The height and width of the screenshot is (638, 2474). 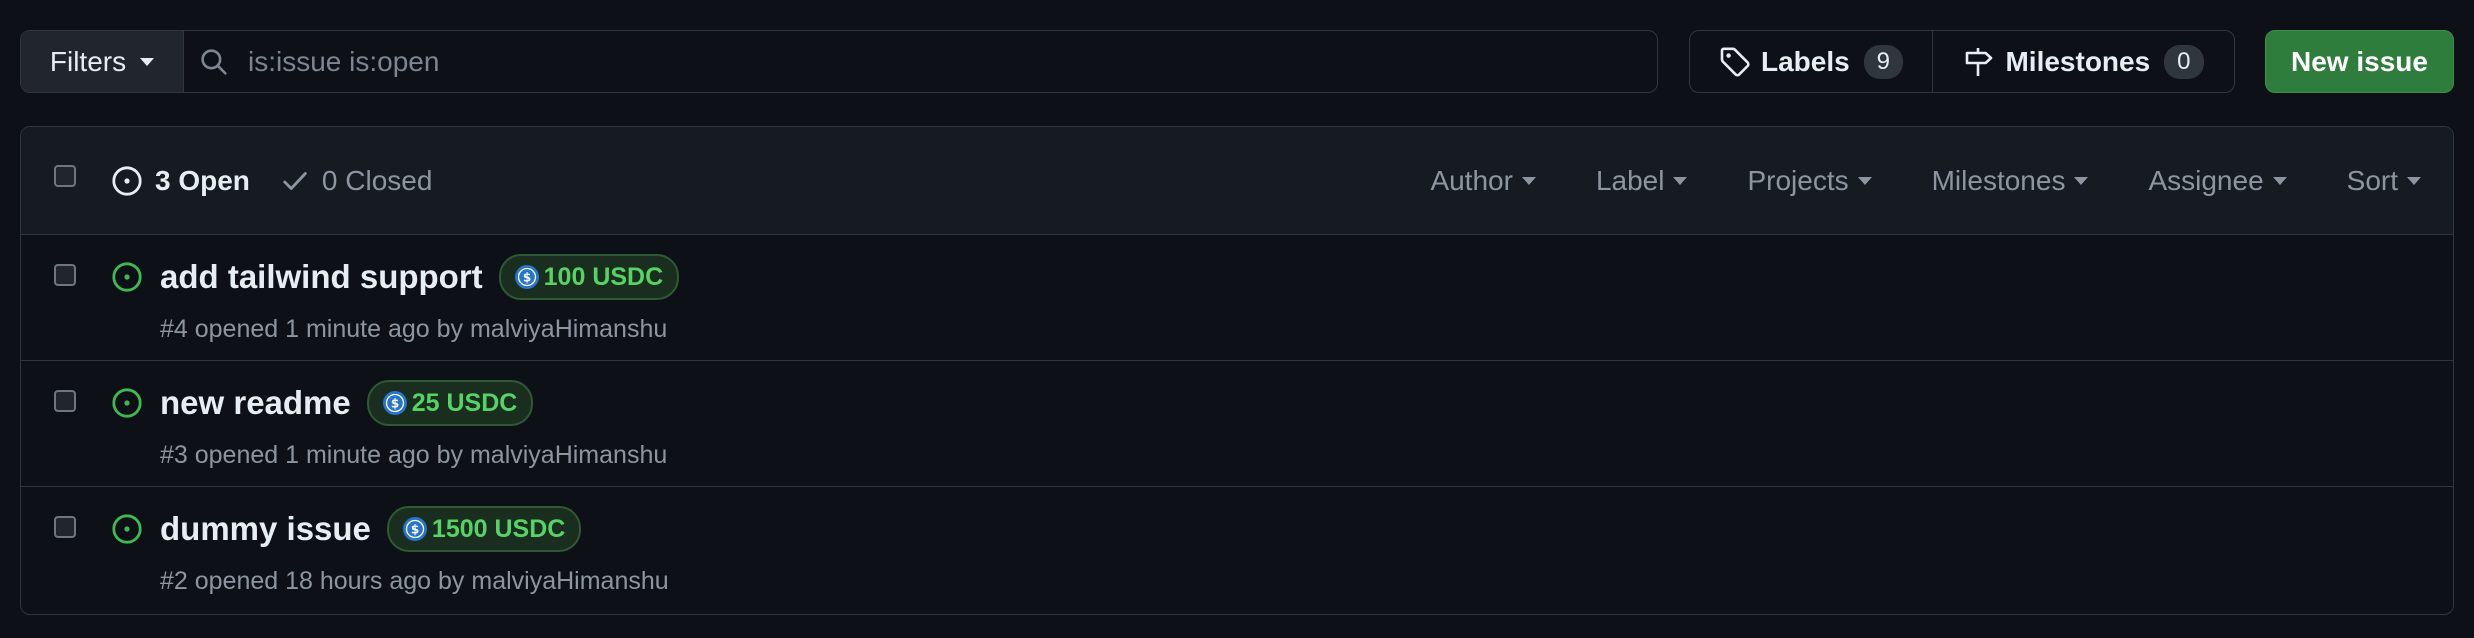 I want to click on bounty-badge: $ 100 USDC, so click(x=589, y=277).